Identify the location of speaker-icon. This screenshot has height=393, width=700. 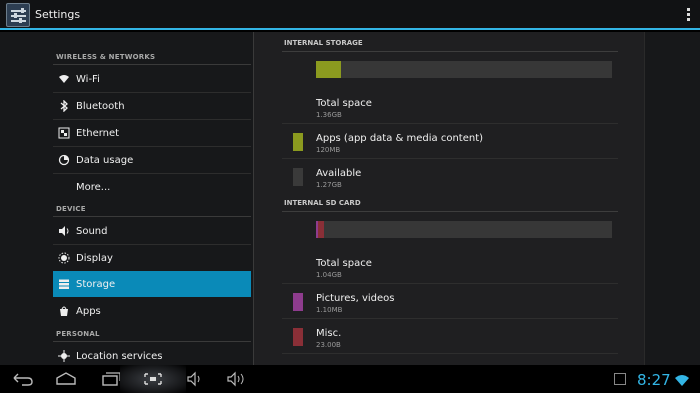
(64, 231).